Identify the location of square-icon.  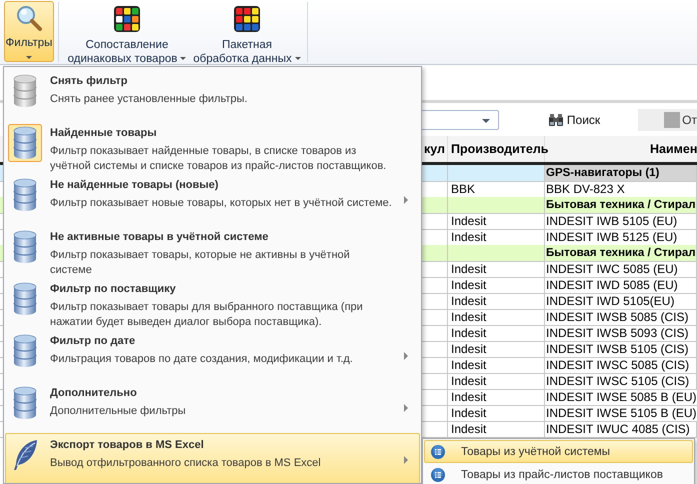
(672, 120).